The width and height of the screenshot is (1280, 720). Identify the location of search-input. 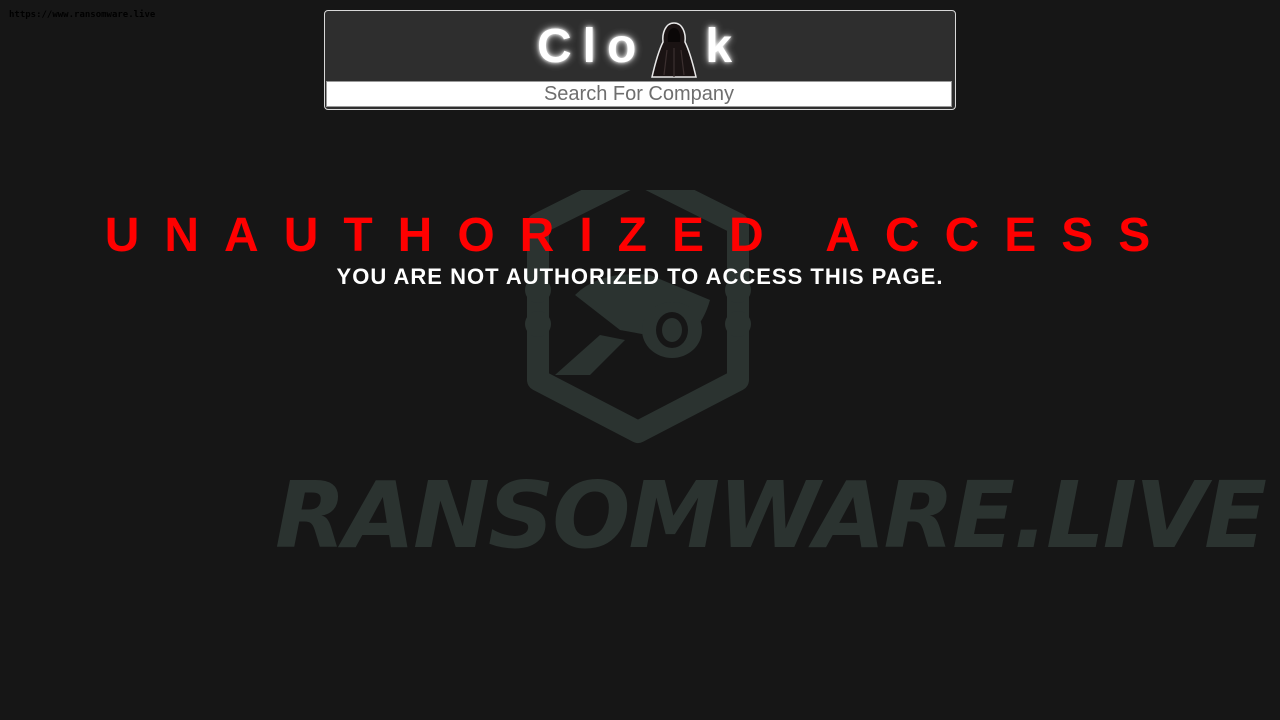
(639, 94).